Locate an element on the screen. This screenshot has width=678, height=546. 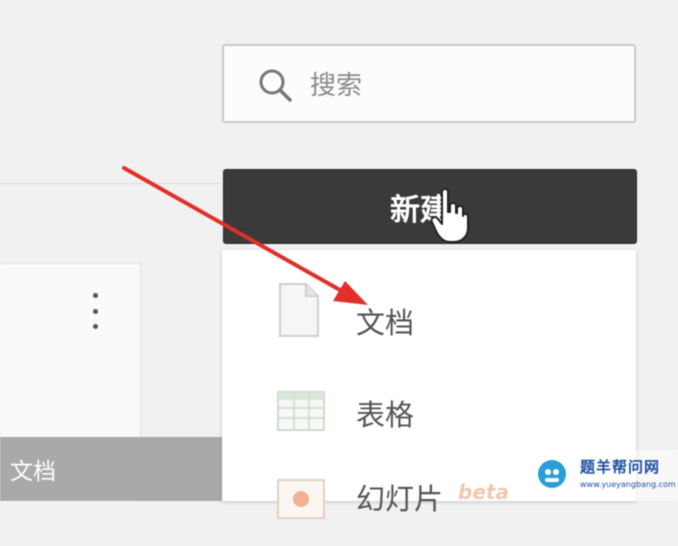
spreadsheet-icon is located at coordinates (301, 411).